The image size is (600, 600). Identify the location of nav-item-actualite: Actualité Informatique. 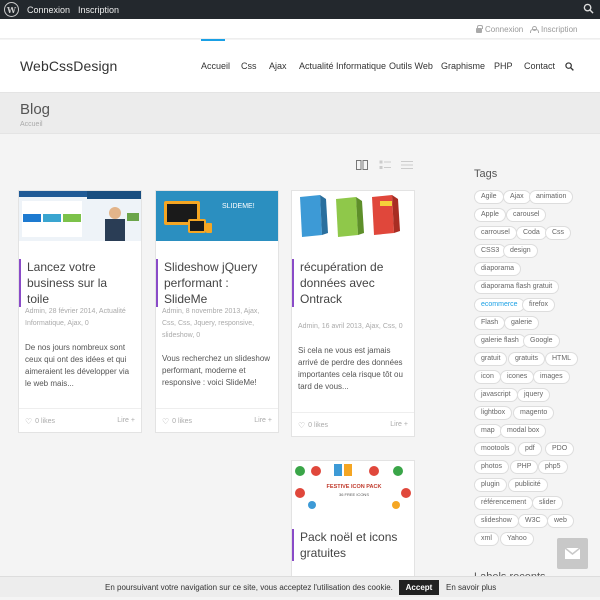
(342, 66).